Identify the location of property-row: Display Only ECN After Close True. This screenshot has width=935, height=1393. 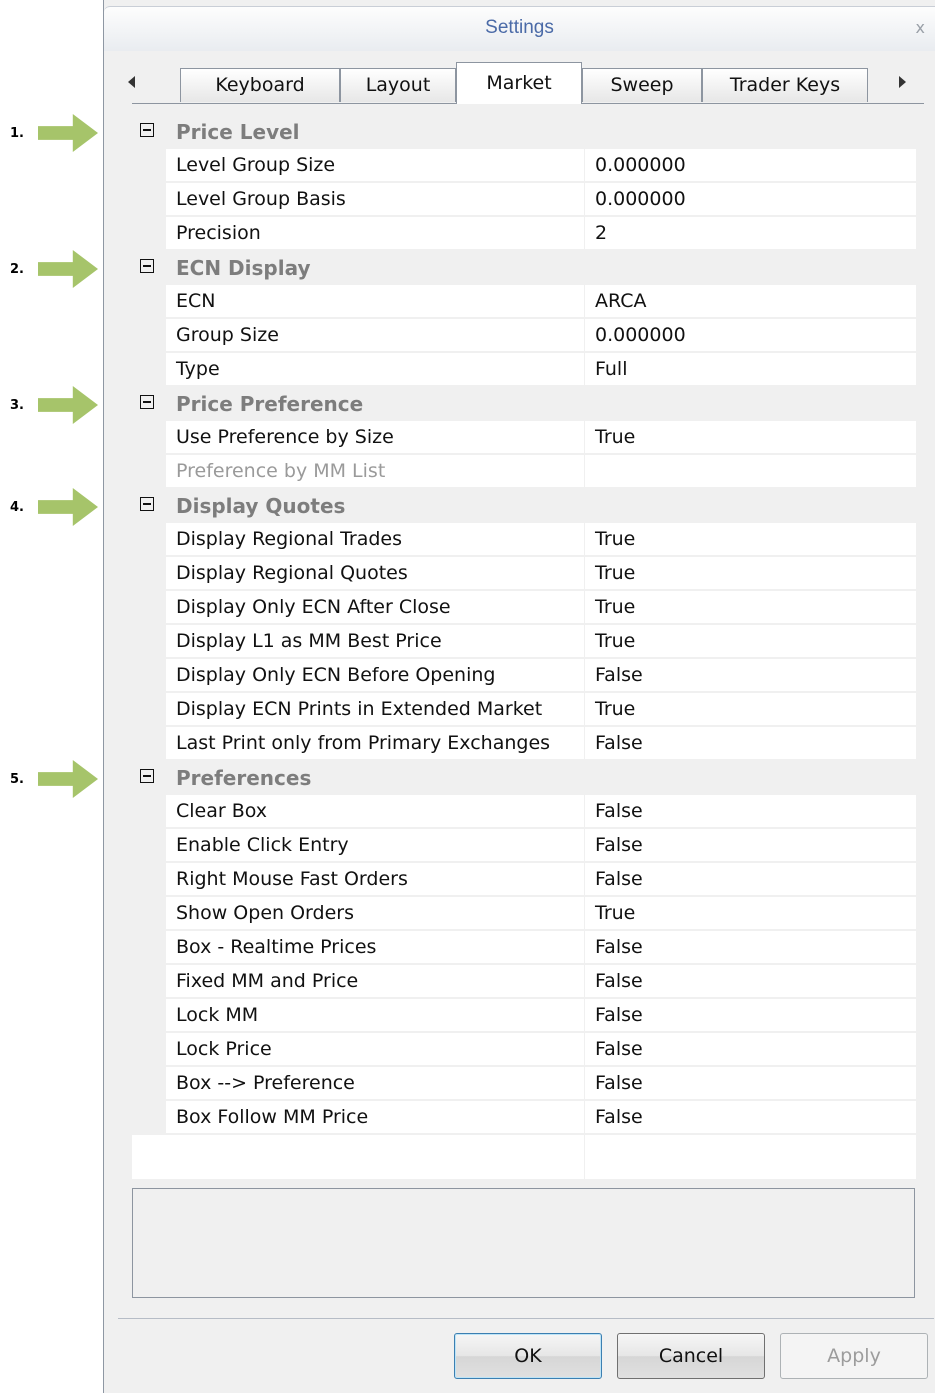
(524, 608).